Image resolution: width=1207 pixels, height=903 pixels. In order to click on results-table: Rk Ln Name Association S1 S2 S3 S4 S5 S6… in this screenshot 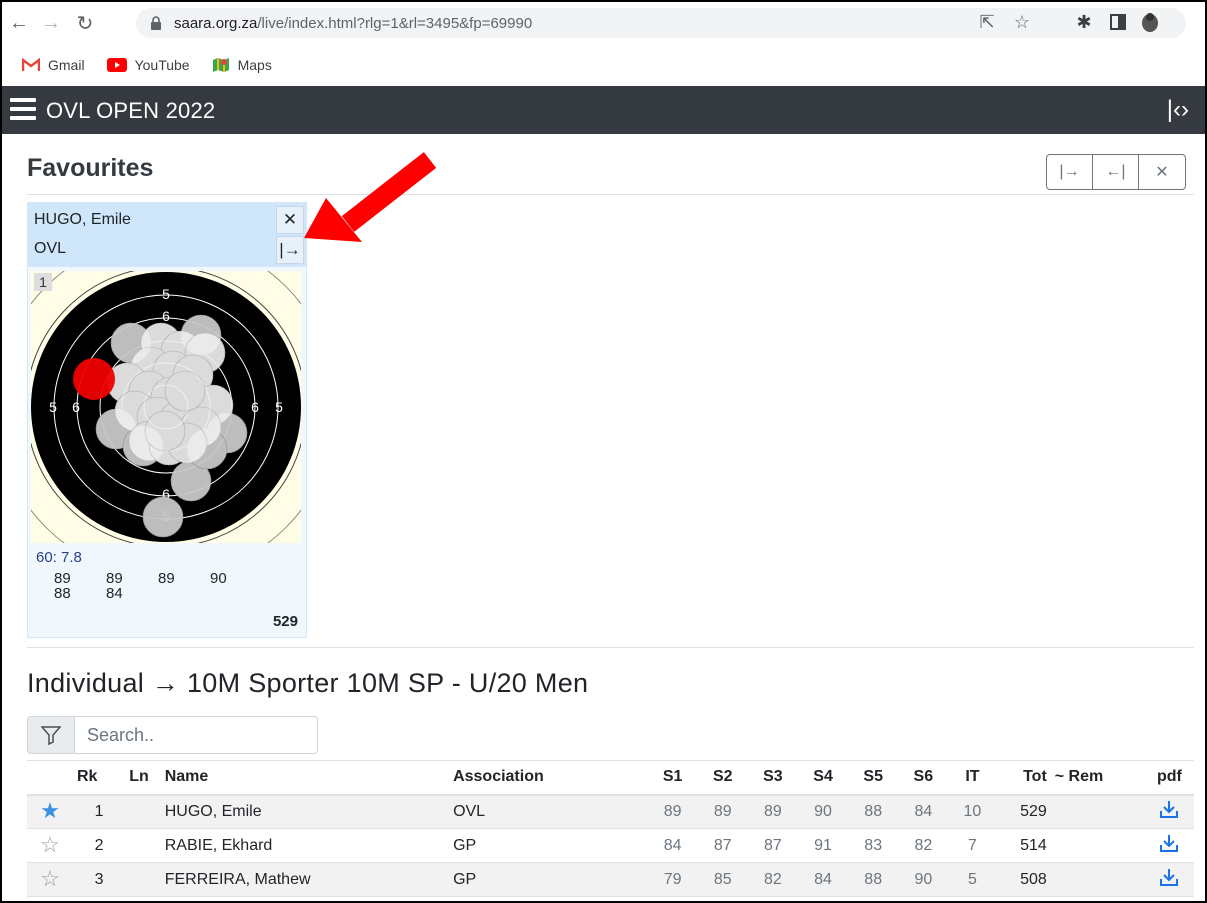, I will do `click(610, 828)`.